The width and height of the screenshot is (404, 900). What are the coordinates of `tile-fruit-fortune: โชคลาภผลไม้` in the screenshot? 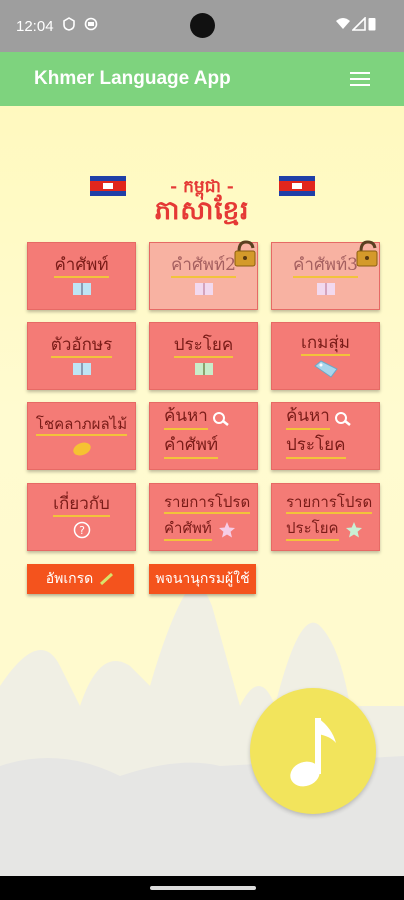 It's located at (81, 436).